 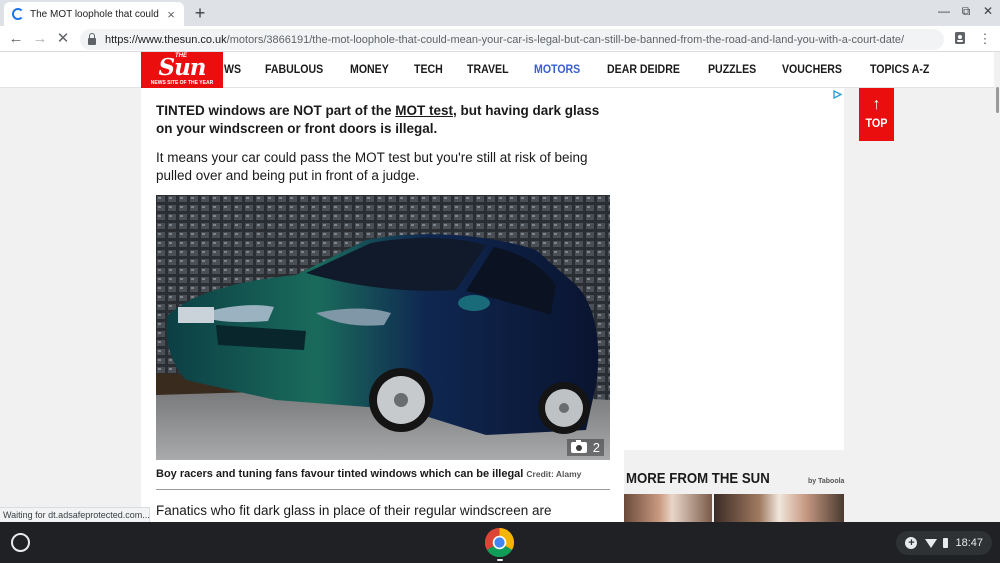 I want to click on battery-icon, so click(x=946, y=543).